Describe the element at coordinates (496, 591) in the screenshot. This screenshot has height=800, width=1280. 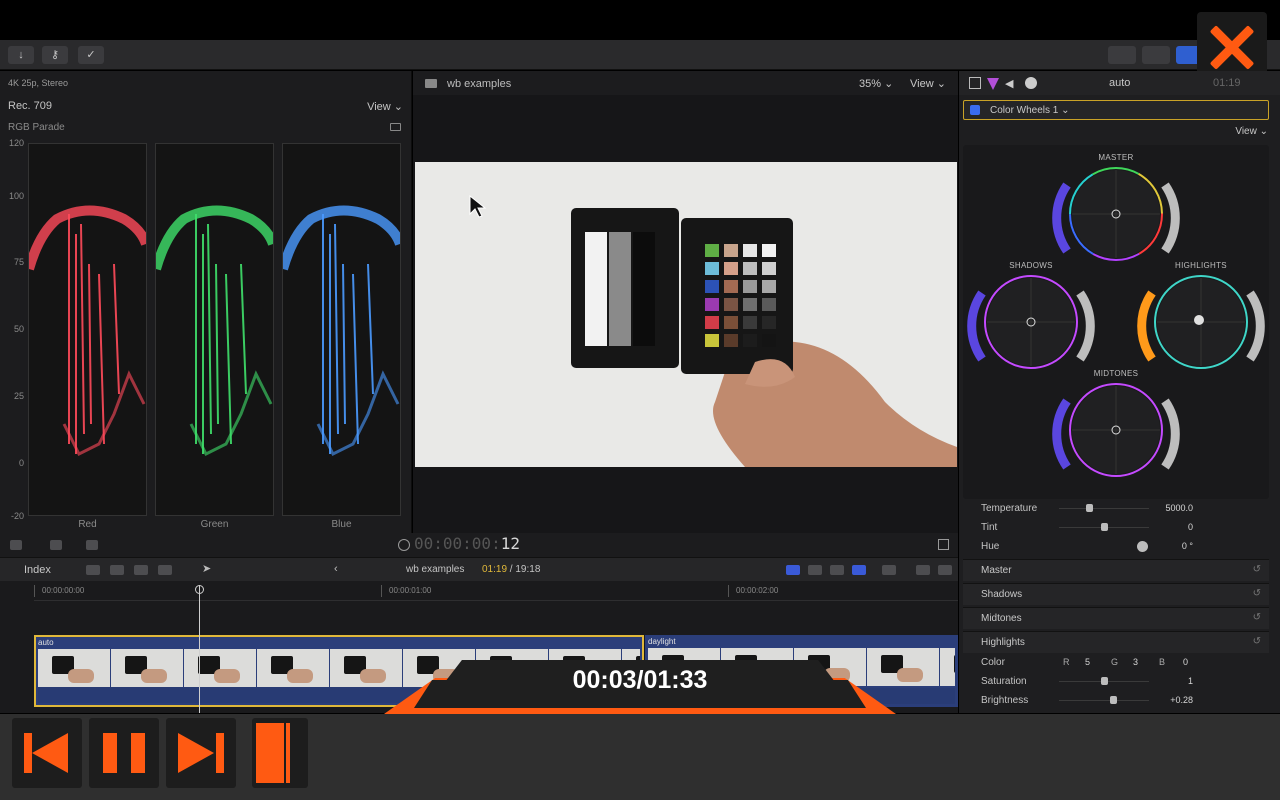
I see `timeline-ruler: 00:00:00:00 00:00:01:00 00:00:02:00` at that location.